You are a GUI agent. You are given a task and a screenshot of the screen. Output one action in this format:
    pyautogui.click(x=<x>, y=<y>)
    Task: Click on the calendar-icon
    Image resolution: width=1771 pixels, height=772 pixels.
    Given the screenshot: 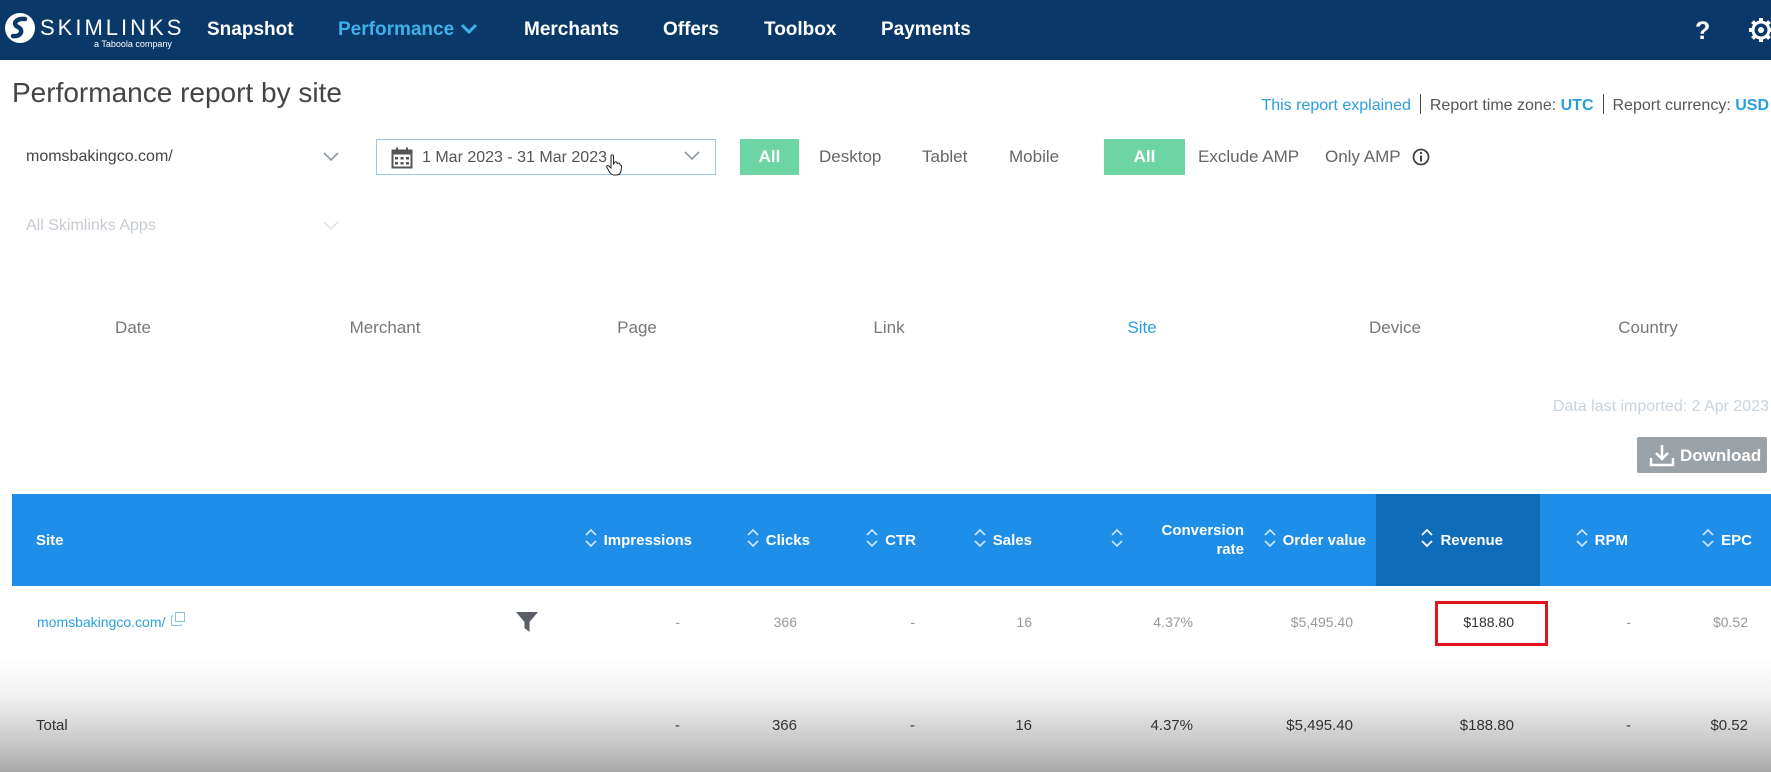 What is the action you would take?
    pyautogui.click(x=402, y=160)
    